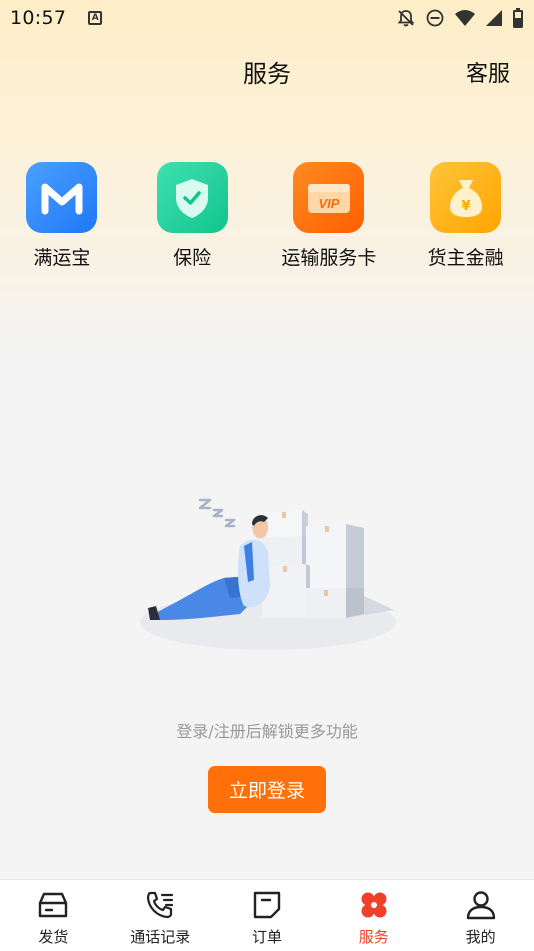 Image resolution: width=534 pixels, height=951 pixels. What do you see at coordinates (192, 197) in the screenshot?
I see `shield-check-icon` at bounding box center [192, 197].